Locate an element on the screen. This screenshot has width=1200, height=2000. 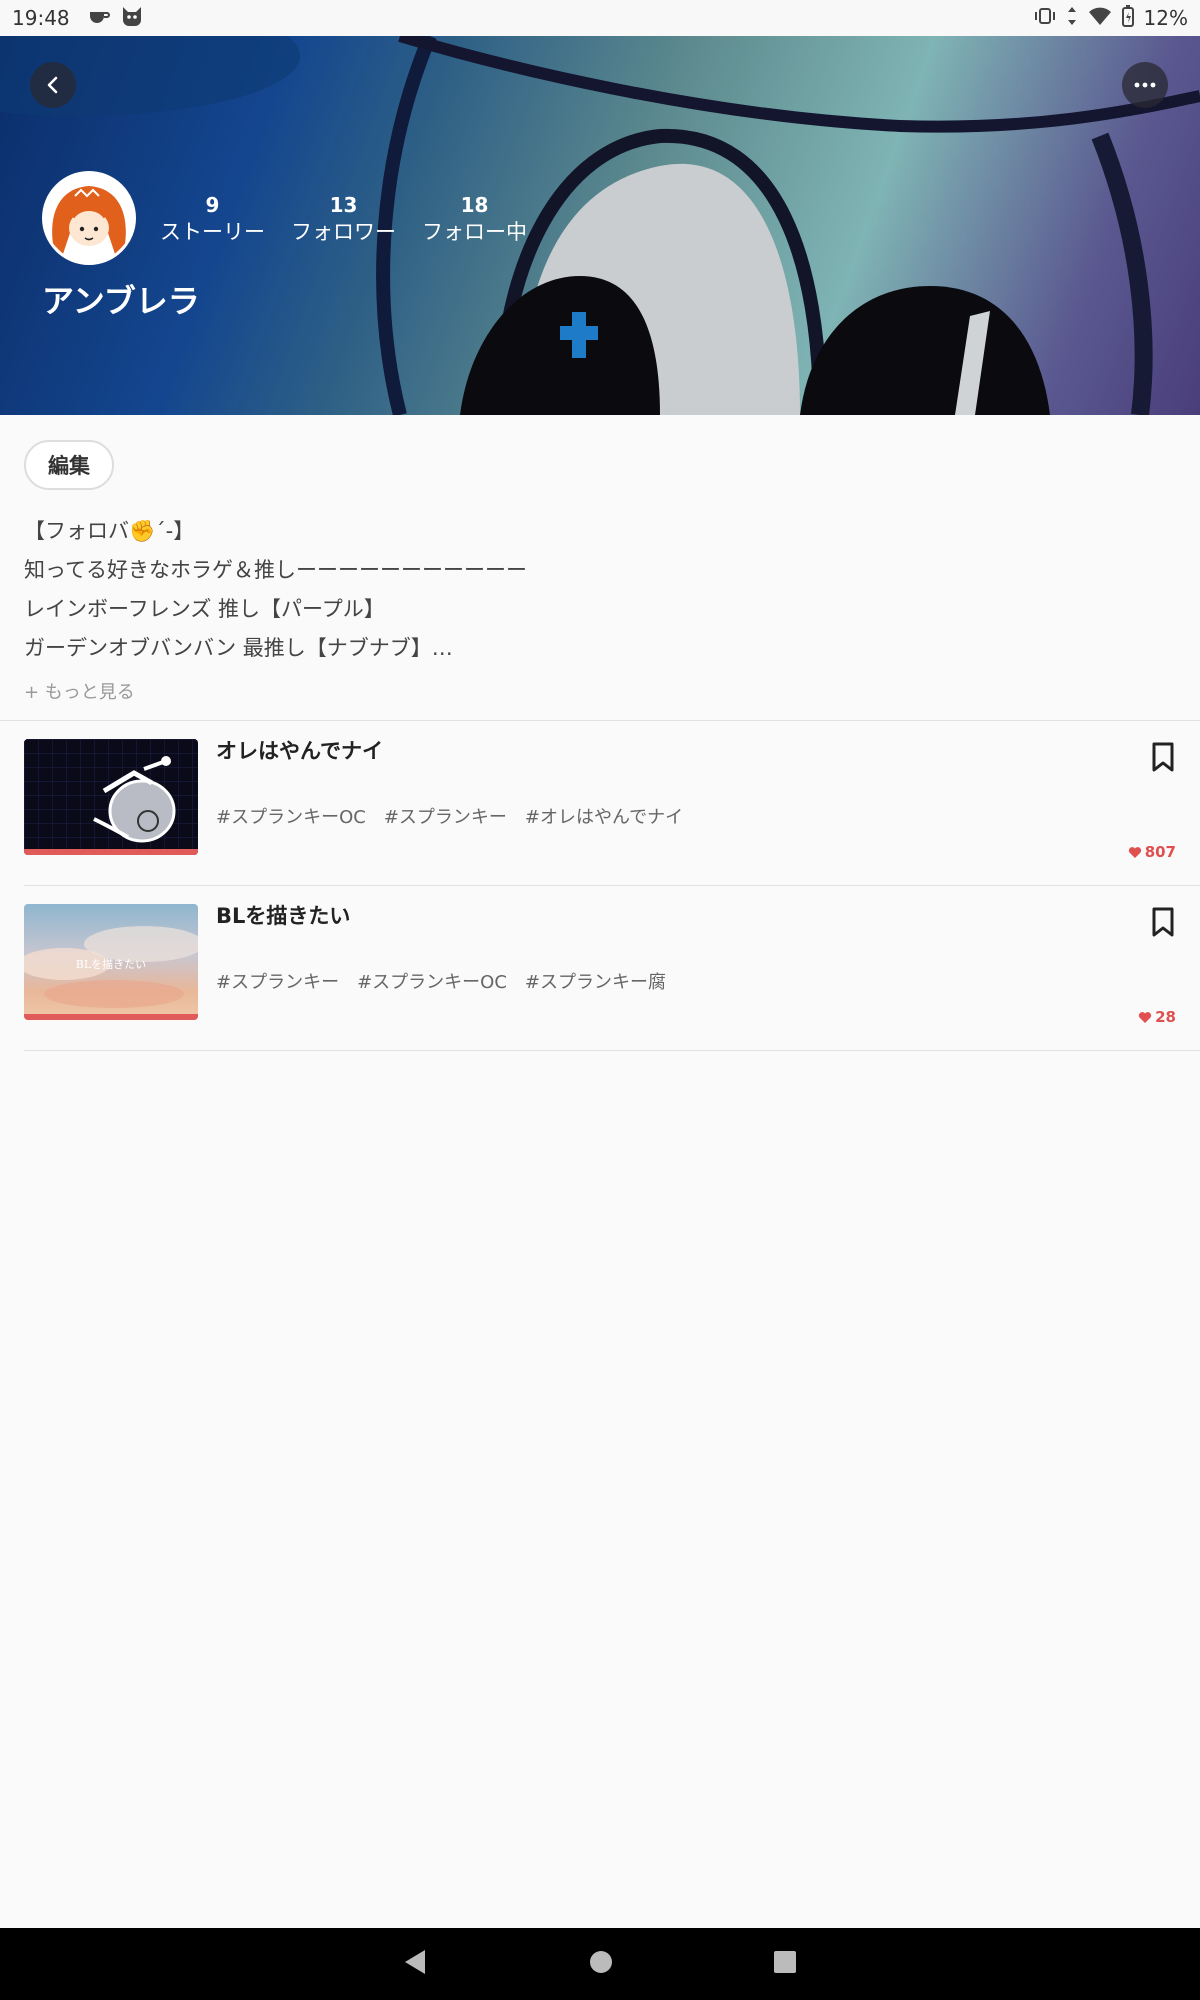
system-navigation-bar is located at coordinates (600, 1964).